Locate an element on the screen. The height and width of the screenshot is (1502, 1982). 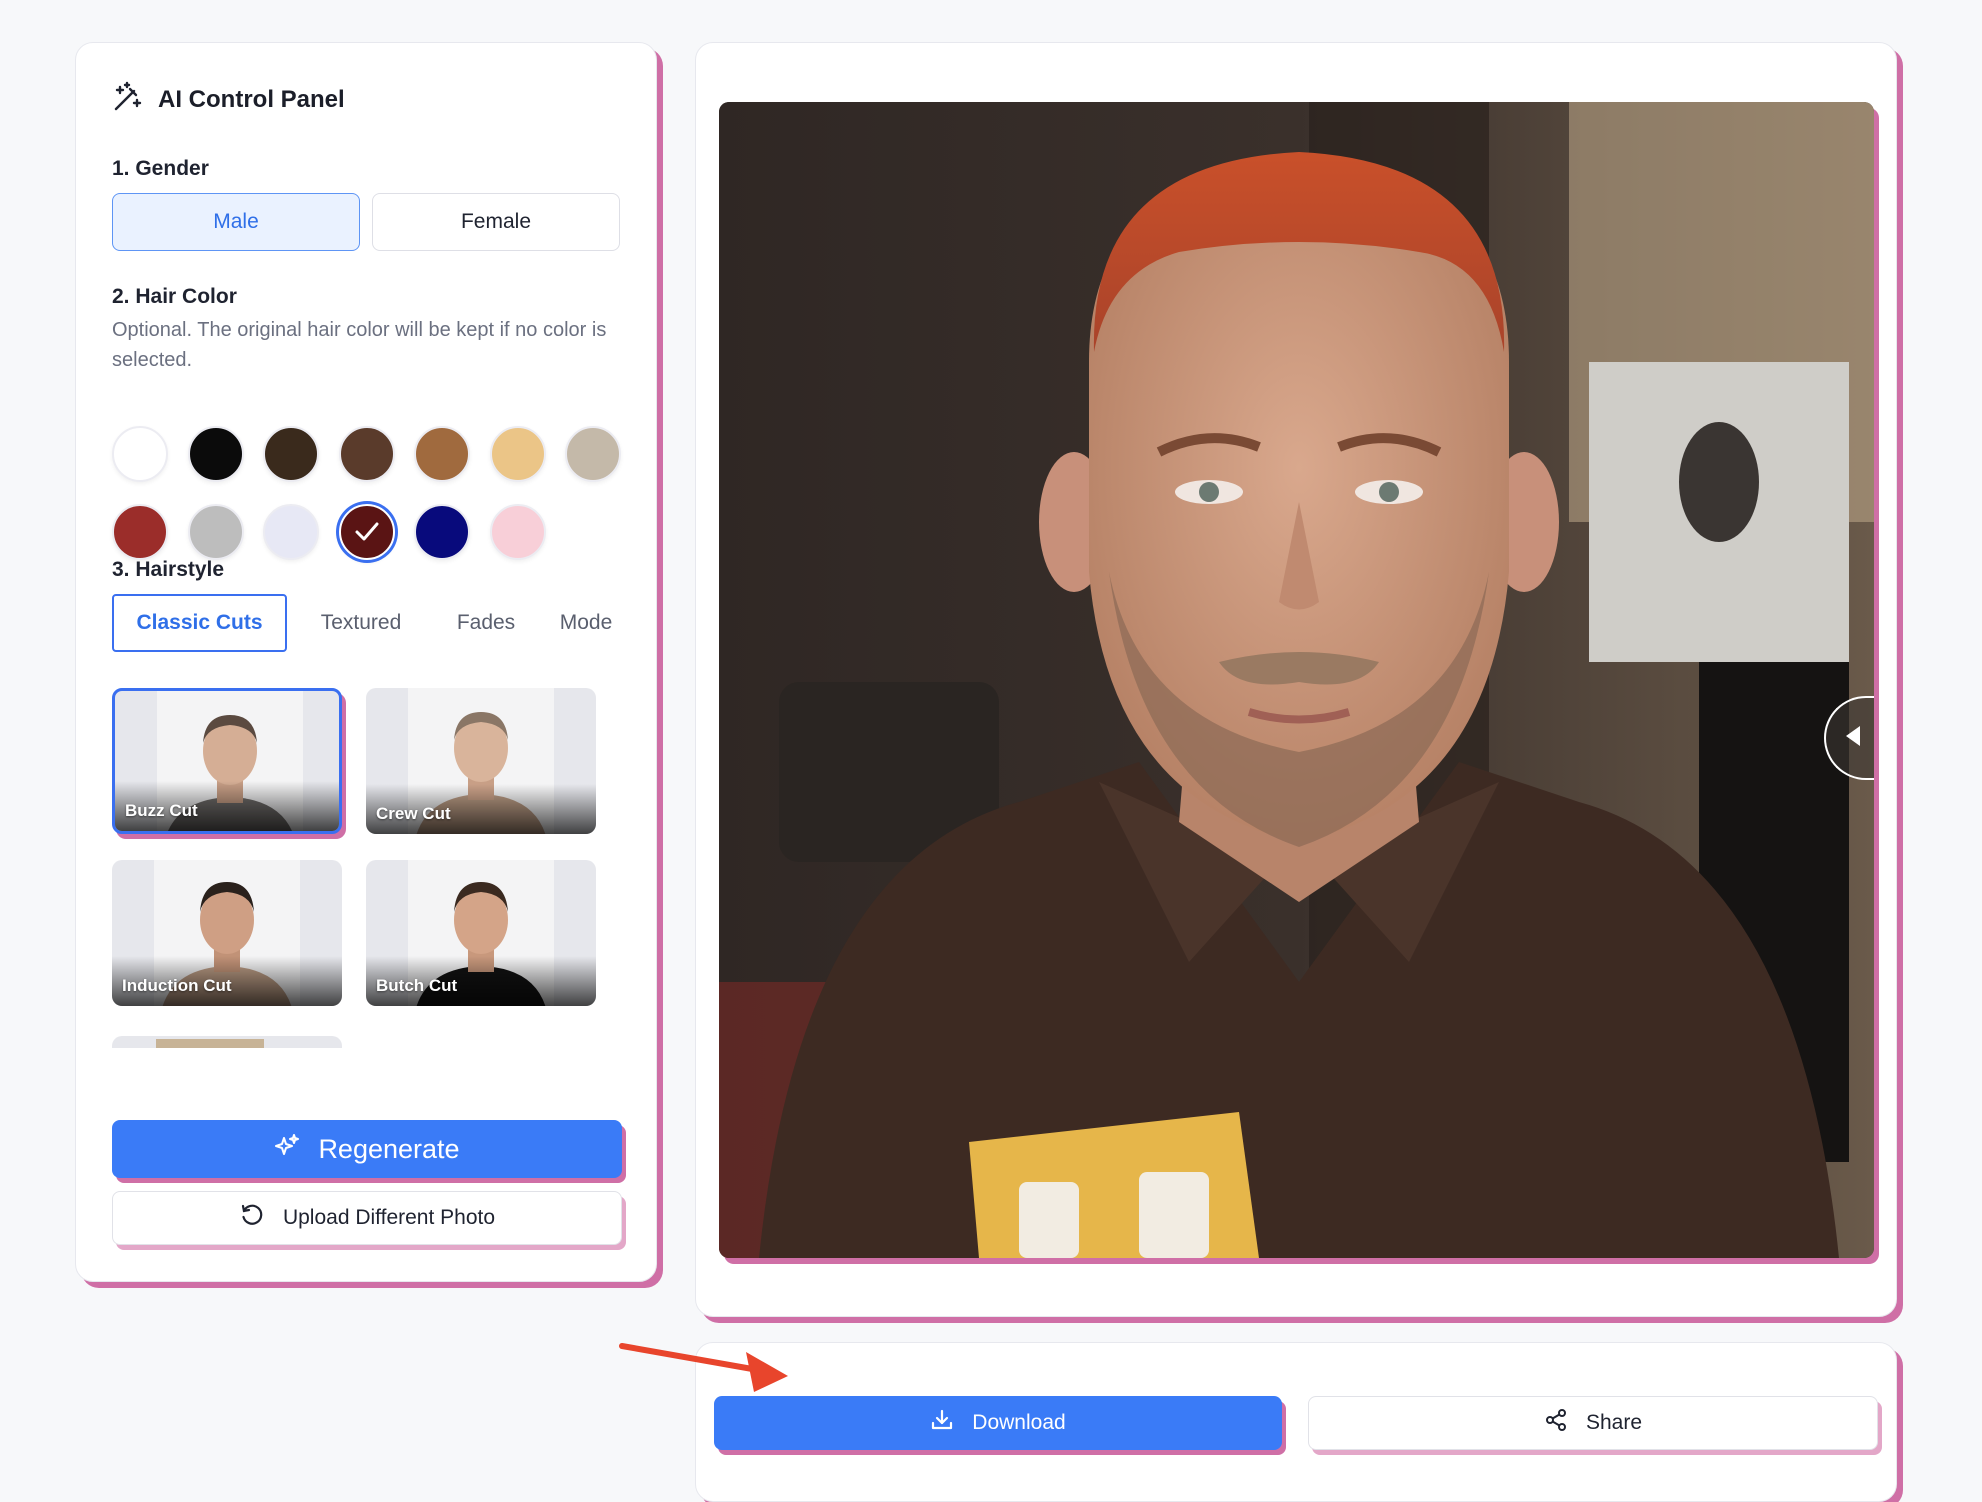
style-card-label: Induction Cut is located at coordinates (177, 985).